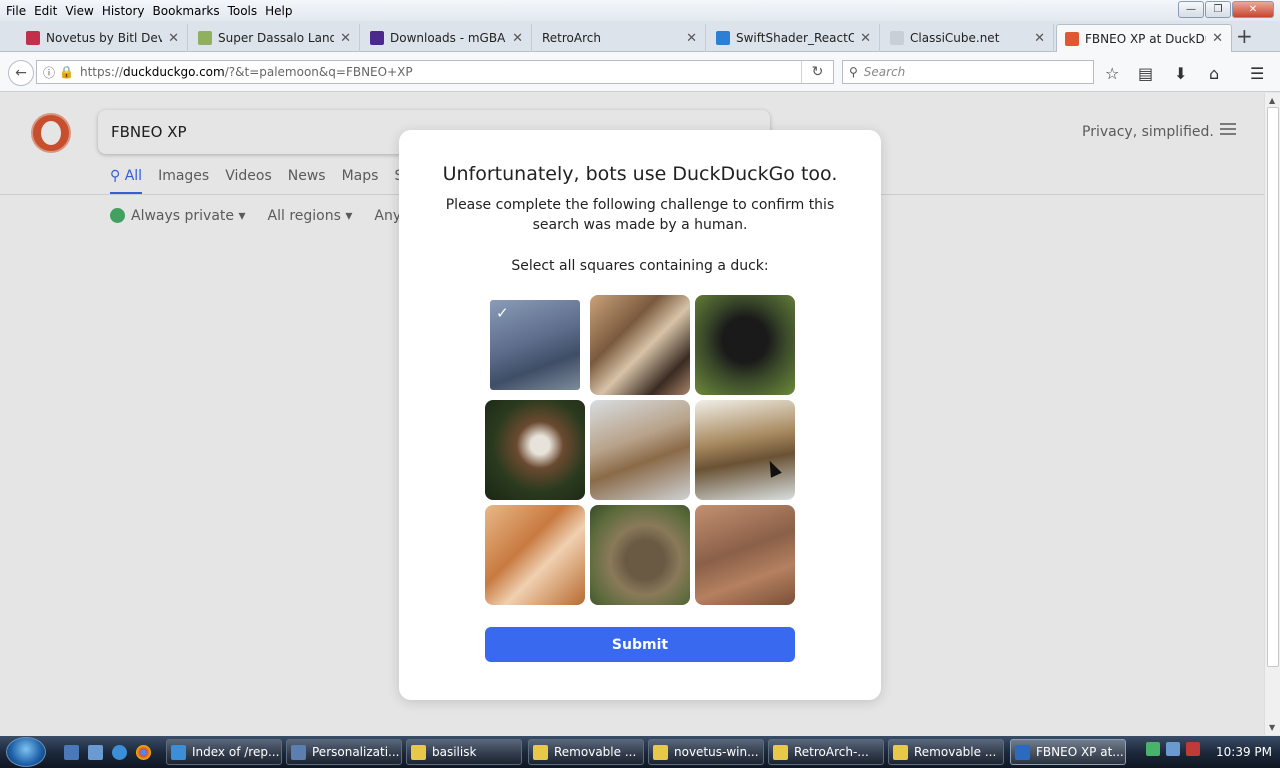  Describe the element at coordinates (535, 450) in the screenshot. I see `tile-eagle` at that location.